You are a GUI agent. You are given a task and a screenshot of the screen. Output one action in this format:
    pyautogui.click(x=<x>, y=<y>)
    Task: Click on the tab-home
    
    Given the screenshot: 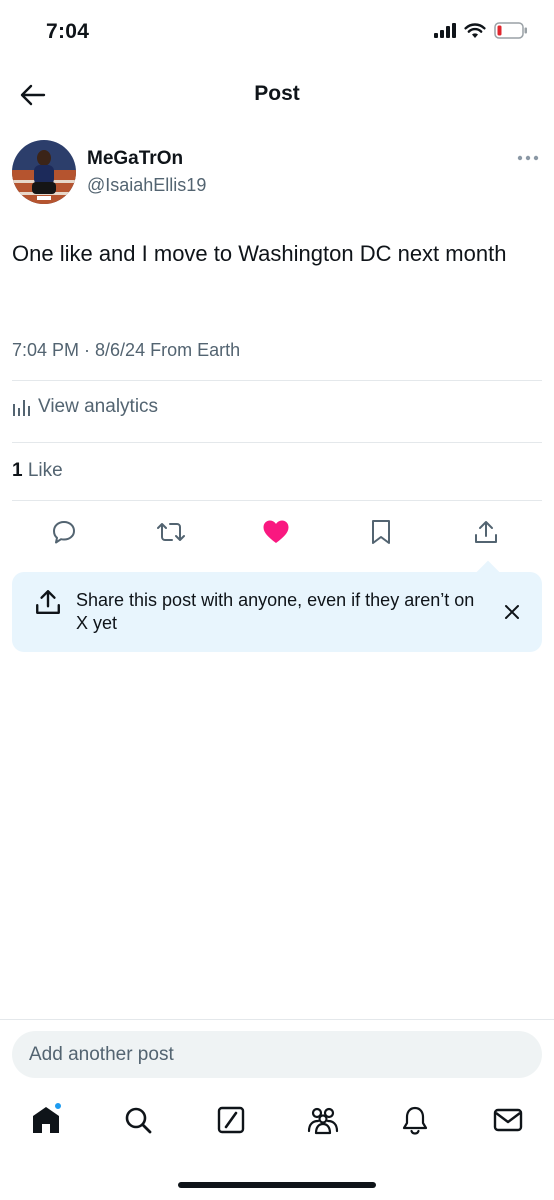 What is the action you would take?
    pyautogui.click(x=46, y=1120)
    